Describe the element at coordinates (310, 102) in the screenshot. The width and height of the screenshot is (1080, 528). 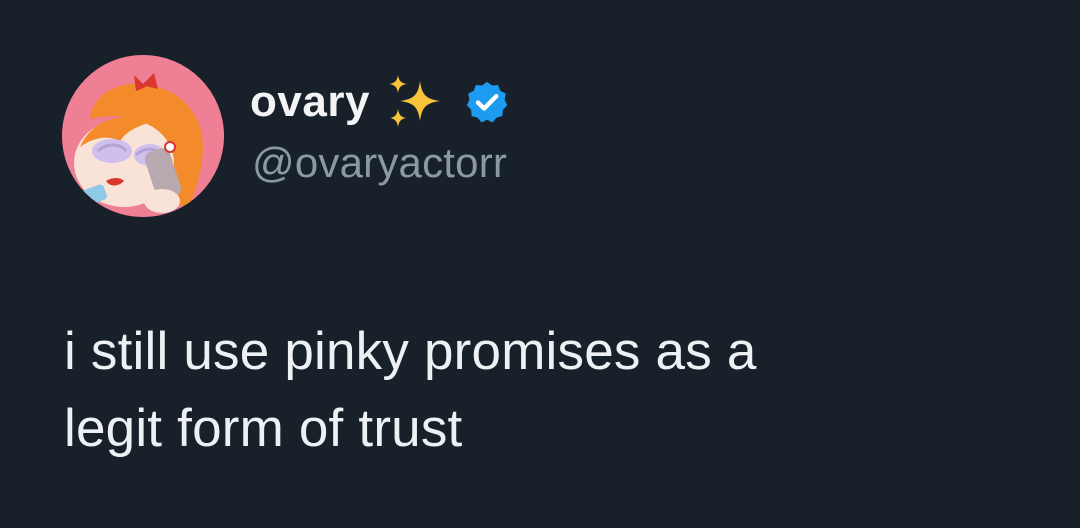
I see `display-name: ovary` at that location.